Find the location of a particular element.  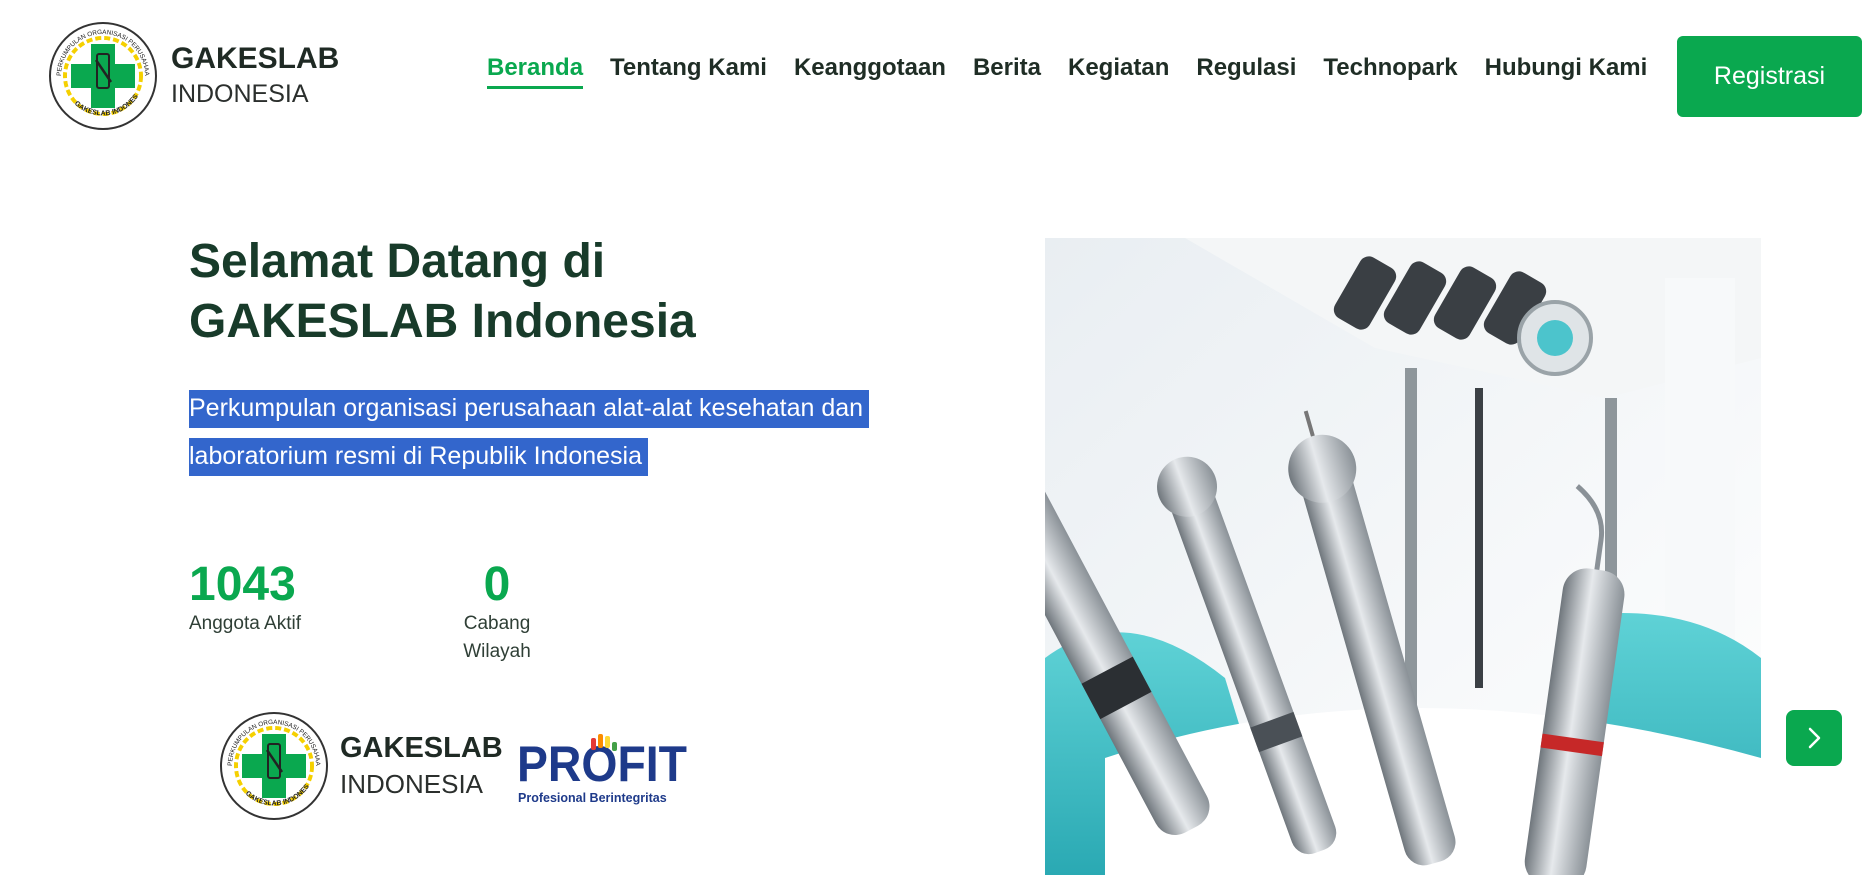

stat-regional-branches: 0 Cabang Wilayah is located at coordinates (497, 613).